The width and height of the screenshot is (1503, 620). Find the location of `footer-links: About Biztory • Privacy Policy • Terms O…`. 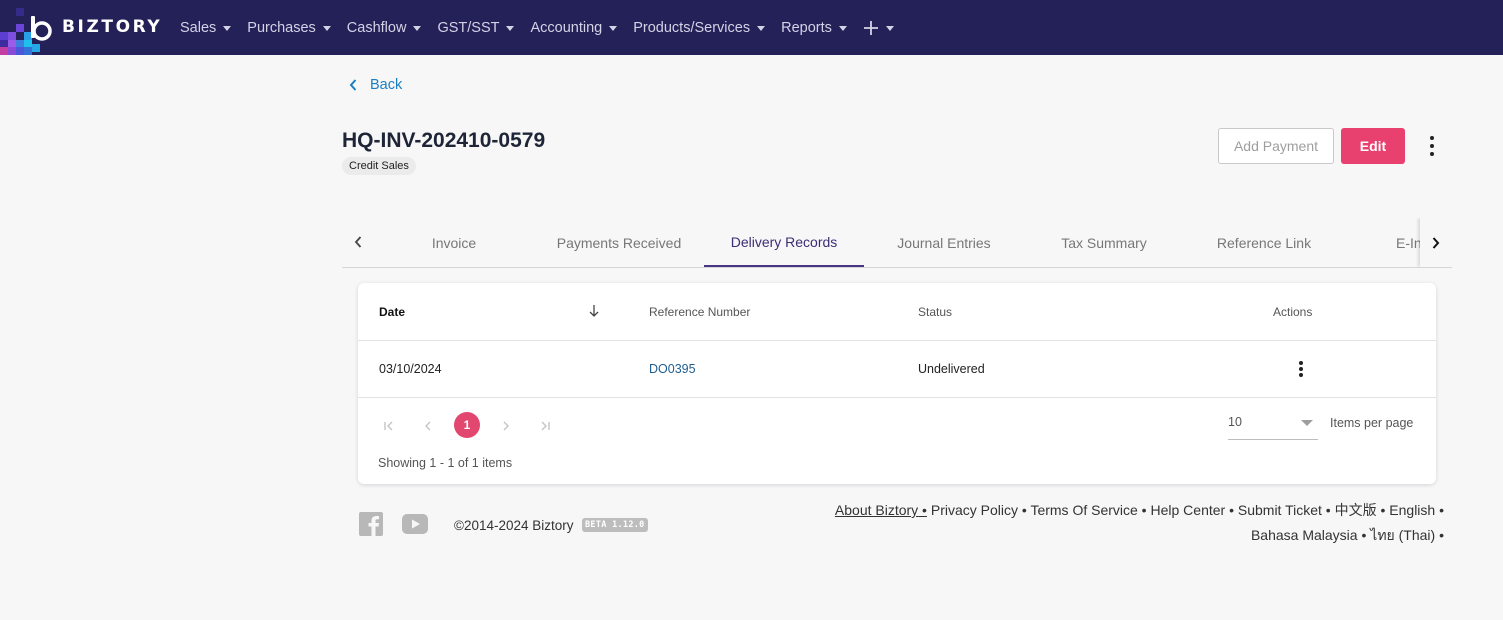

footer-links: About Biztory • Privacy Policy • Terms O… is located at coordinates (1139, 522).